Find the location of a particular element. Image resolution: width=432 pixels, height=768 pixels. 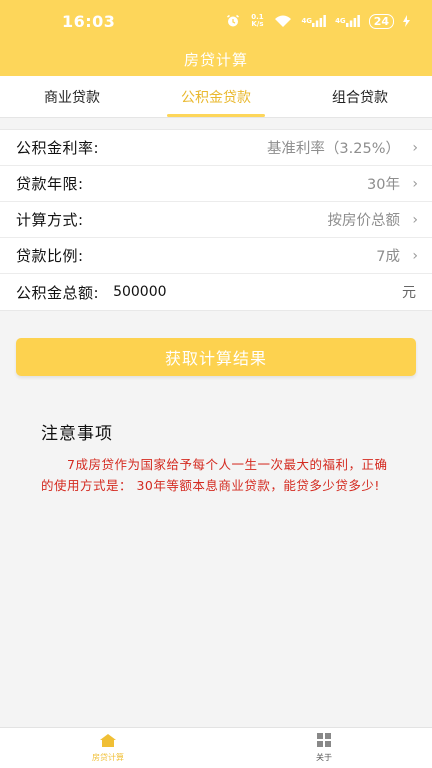

bottom-nav: 房贷计算 关于 is located at coordinates (216, 747).